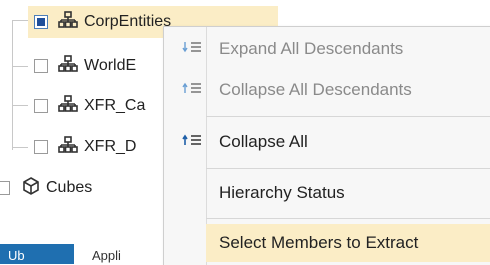 Image resolution: width=490 pixels, height=265 pixels. What do you see at coordinates (37, 254) in the screenshot?
I see `tab-active: Ub` at bounding box center [37, 254].